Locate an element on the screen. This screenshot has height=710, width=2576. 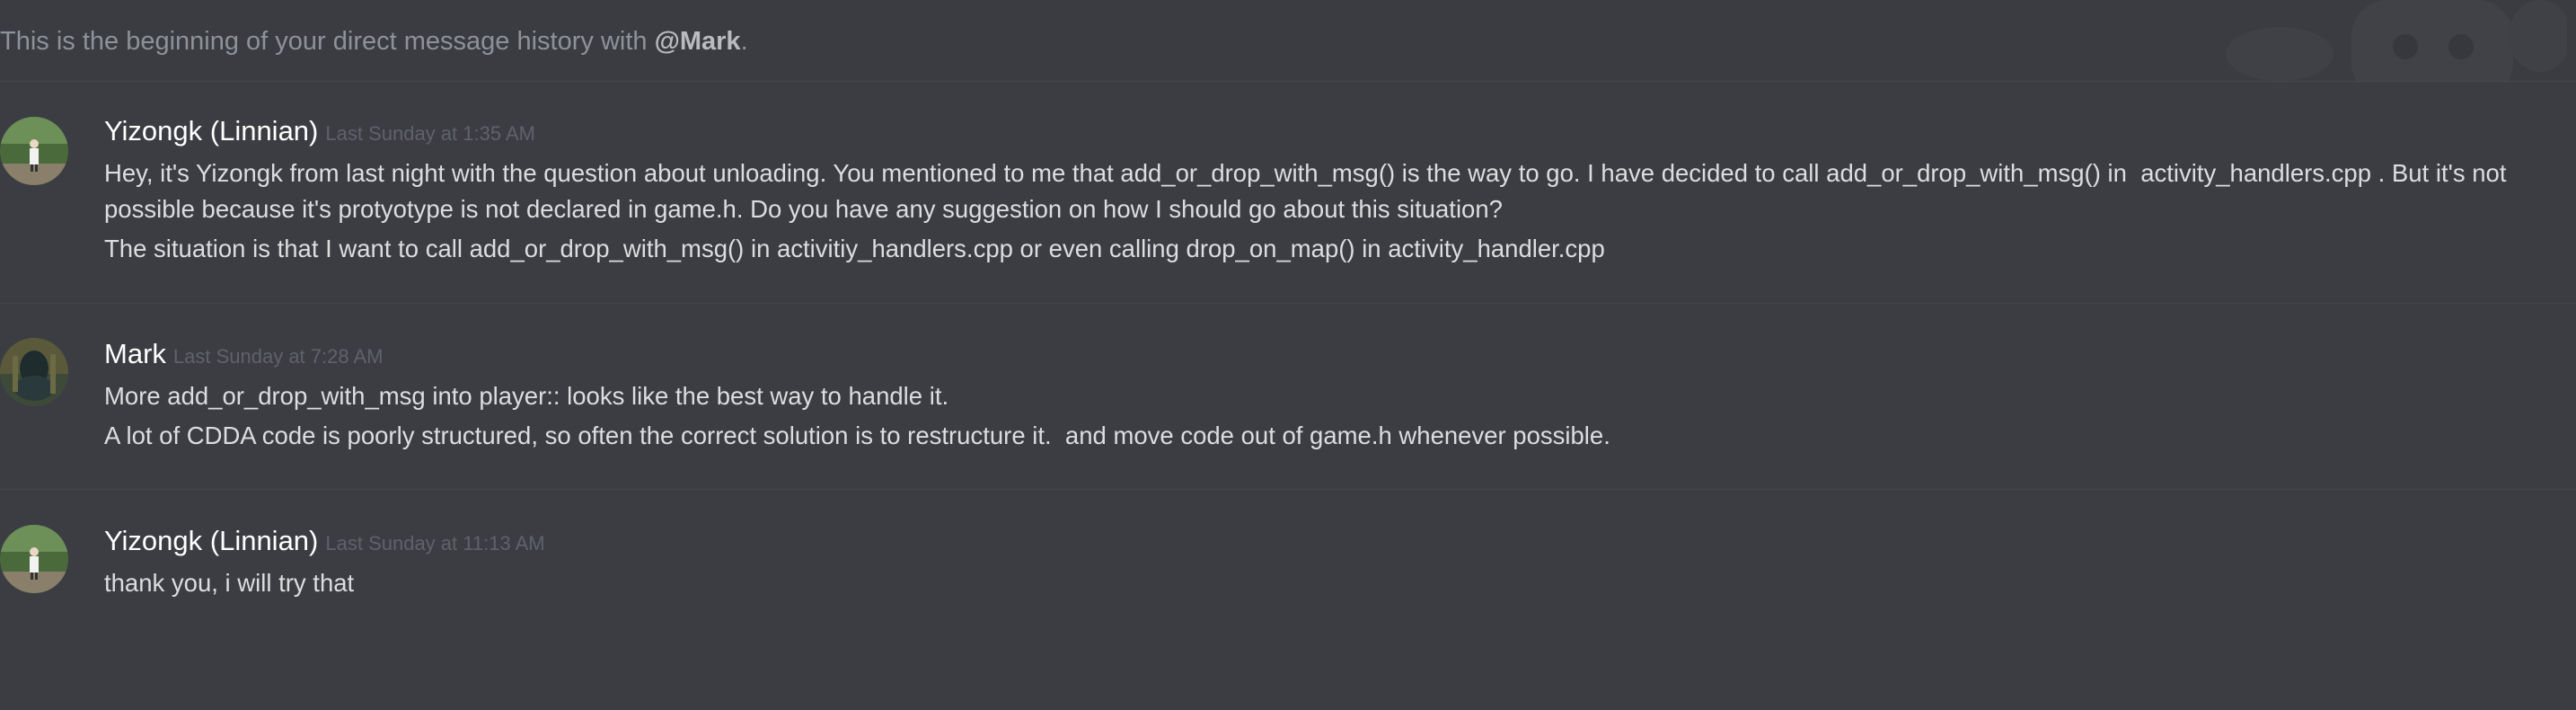
message-header: Mark Last Sunday at 7:28 AM is located at coordinates (244, 355).